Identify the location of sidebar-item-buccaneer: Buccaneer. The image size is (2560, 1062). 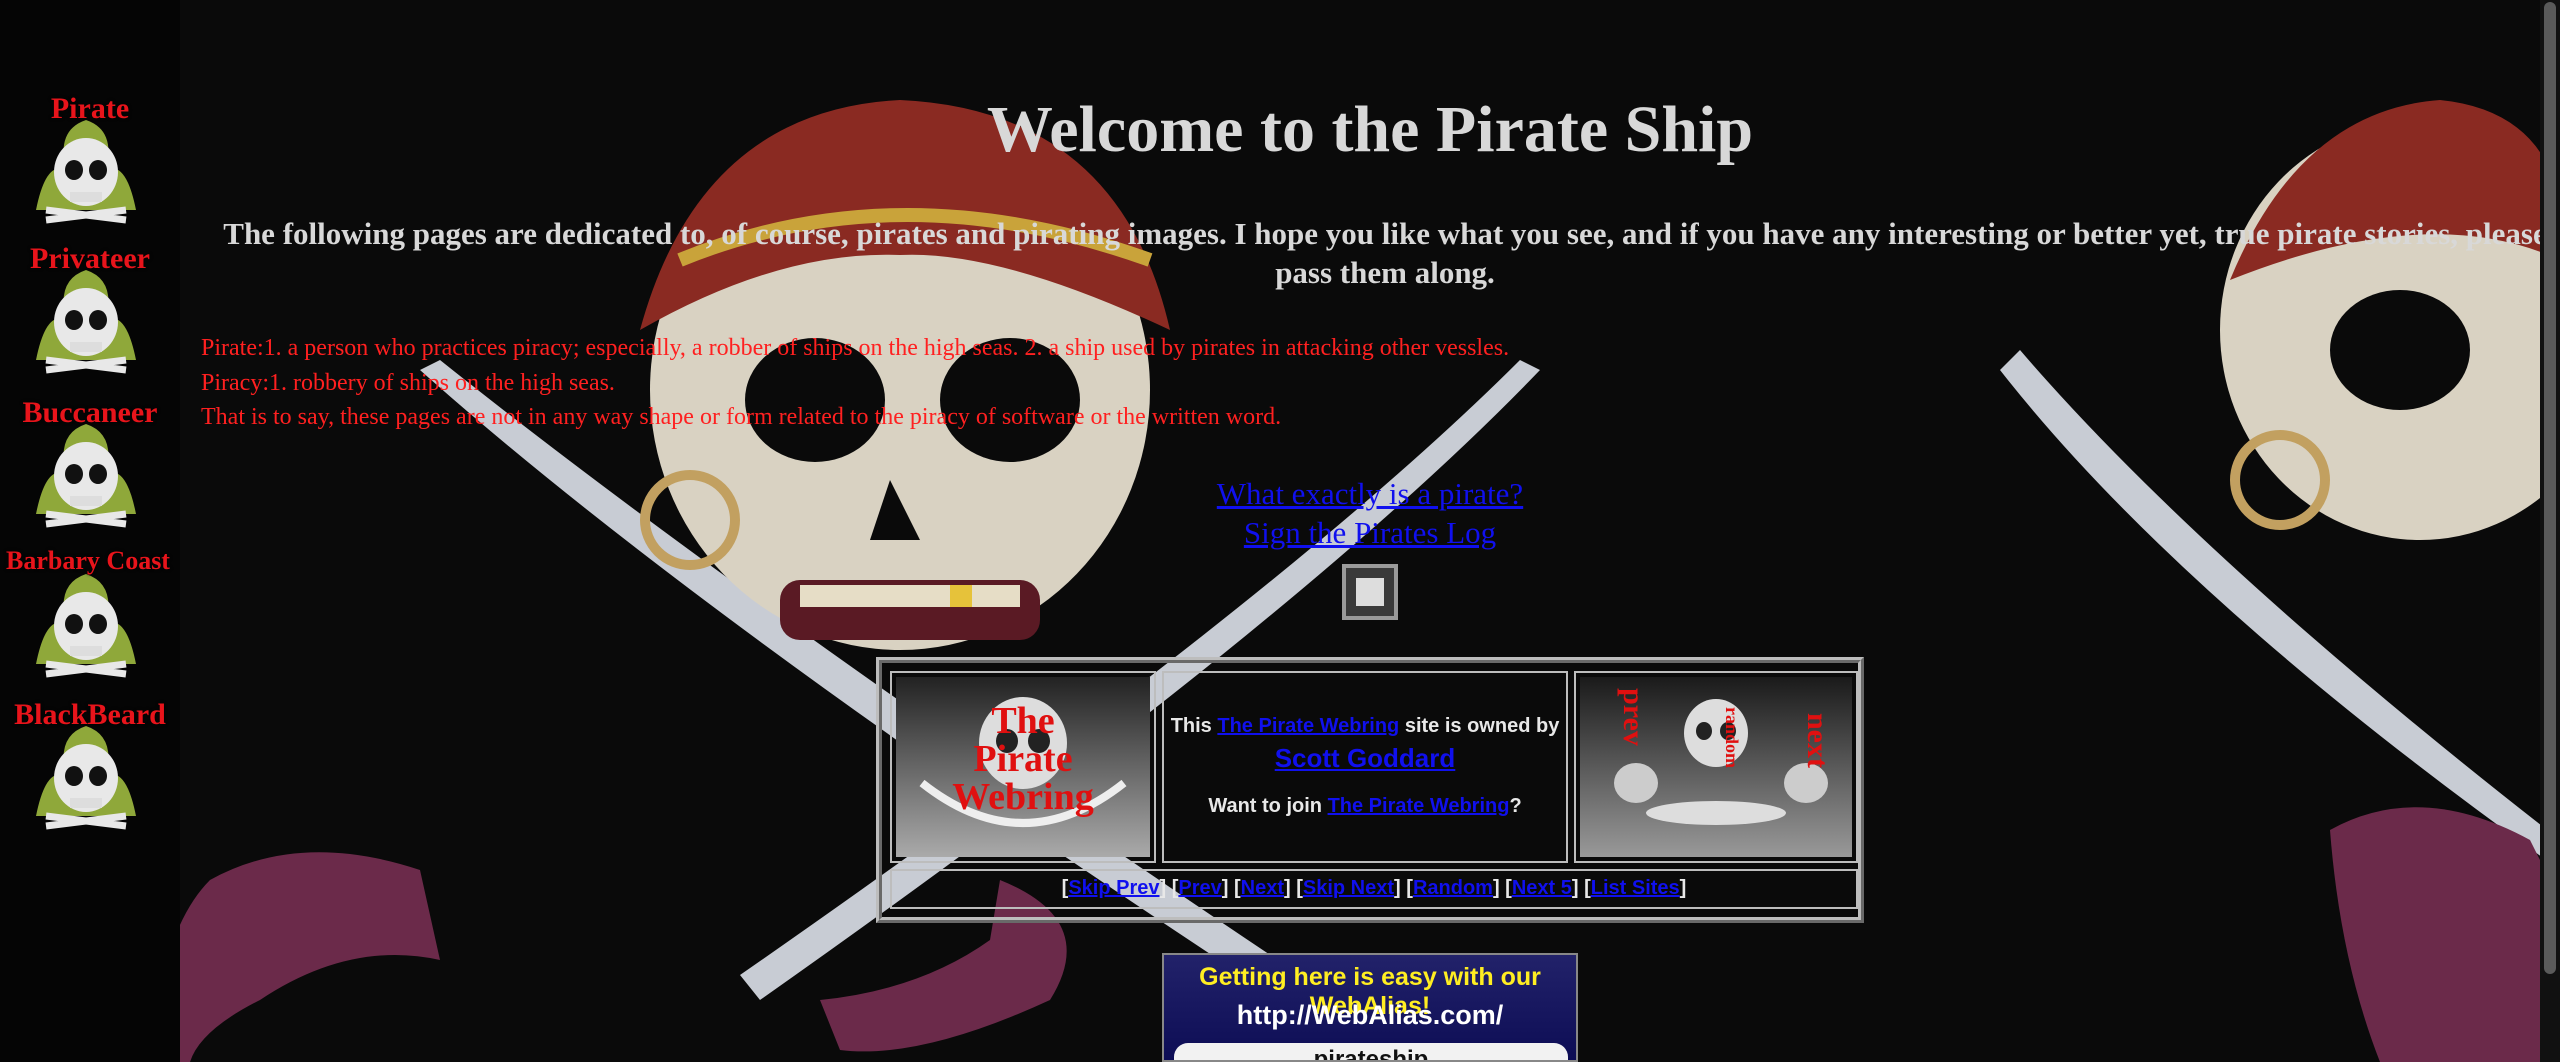
(90, 466).